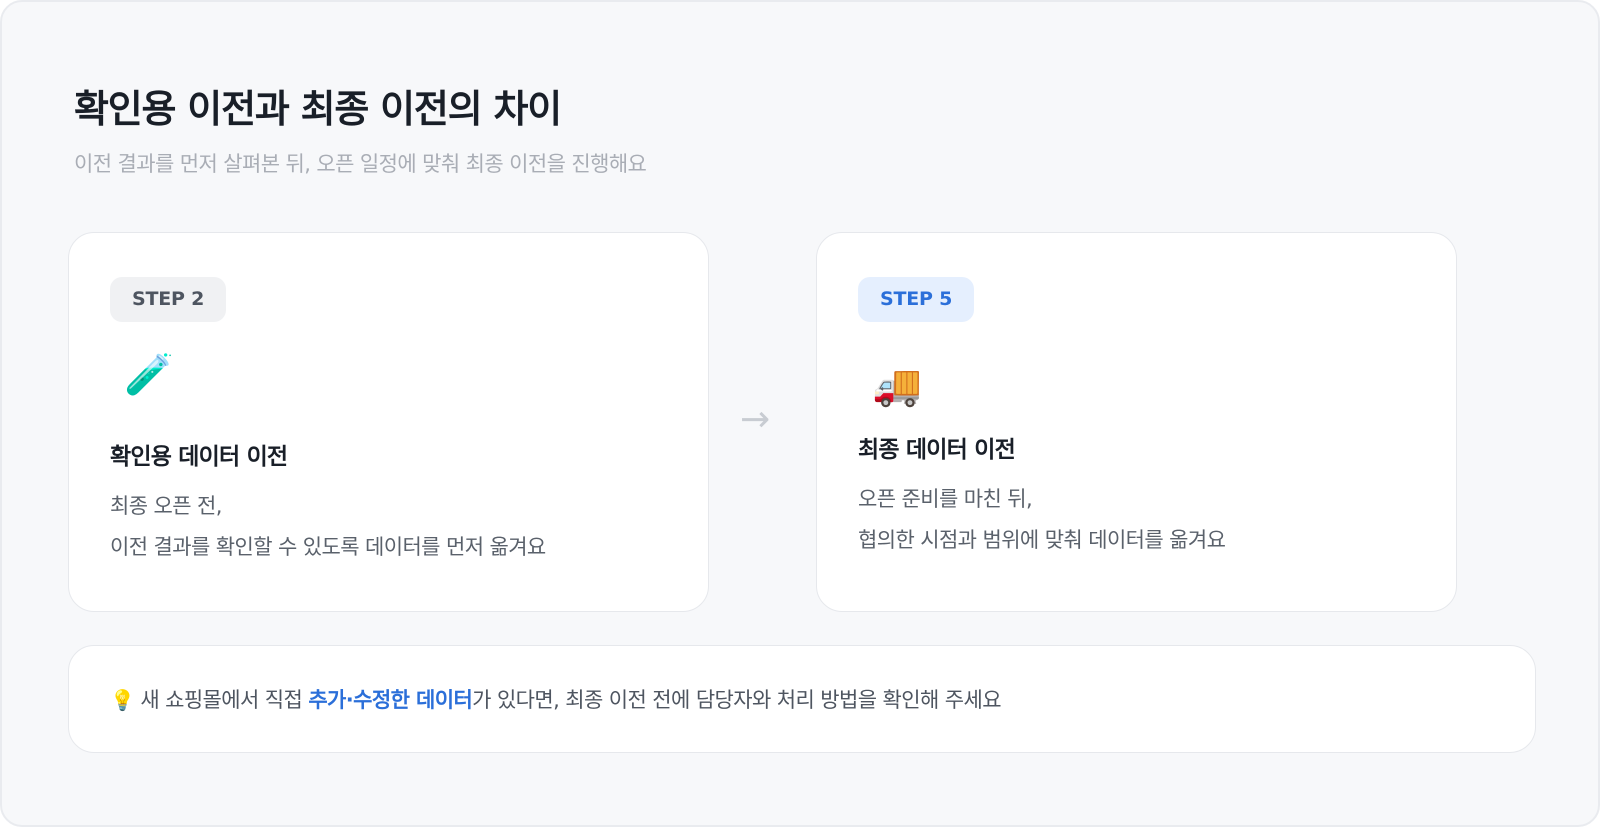 Image resolution: width=1600 pixels, height=827 pixels. Describe the element at coordinates (318, 109) in the screenshot. I see `page-title: 확인용 이전과 최종 이전의 차이` at that location.